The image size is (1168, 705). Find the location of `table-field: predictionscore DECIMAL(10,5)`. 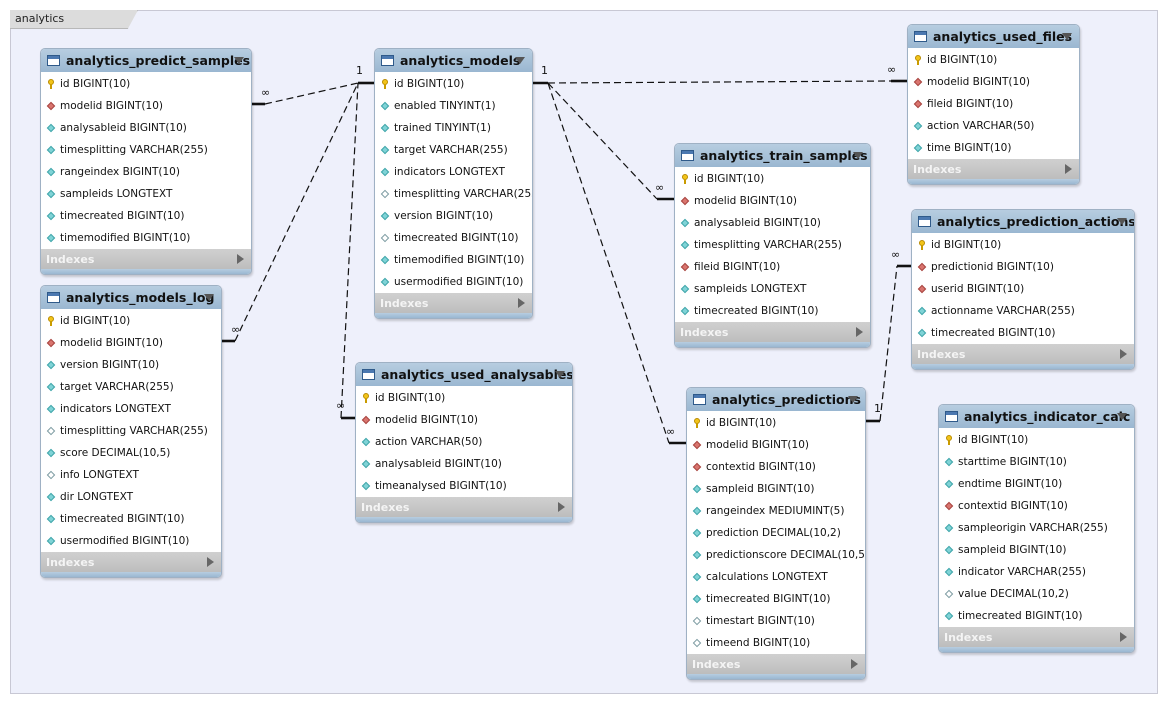

table-field: predictionscore DECIMAL(10,5) is located at coordinates (776, 555).